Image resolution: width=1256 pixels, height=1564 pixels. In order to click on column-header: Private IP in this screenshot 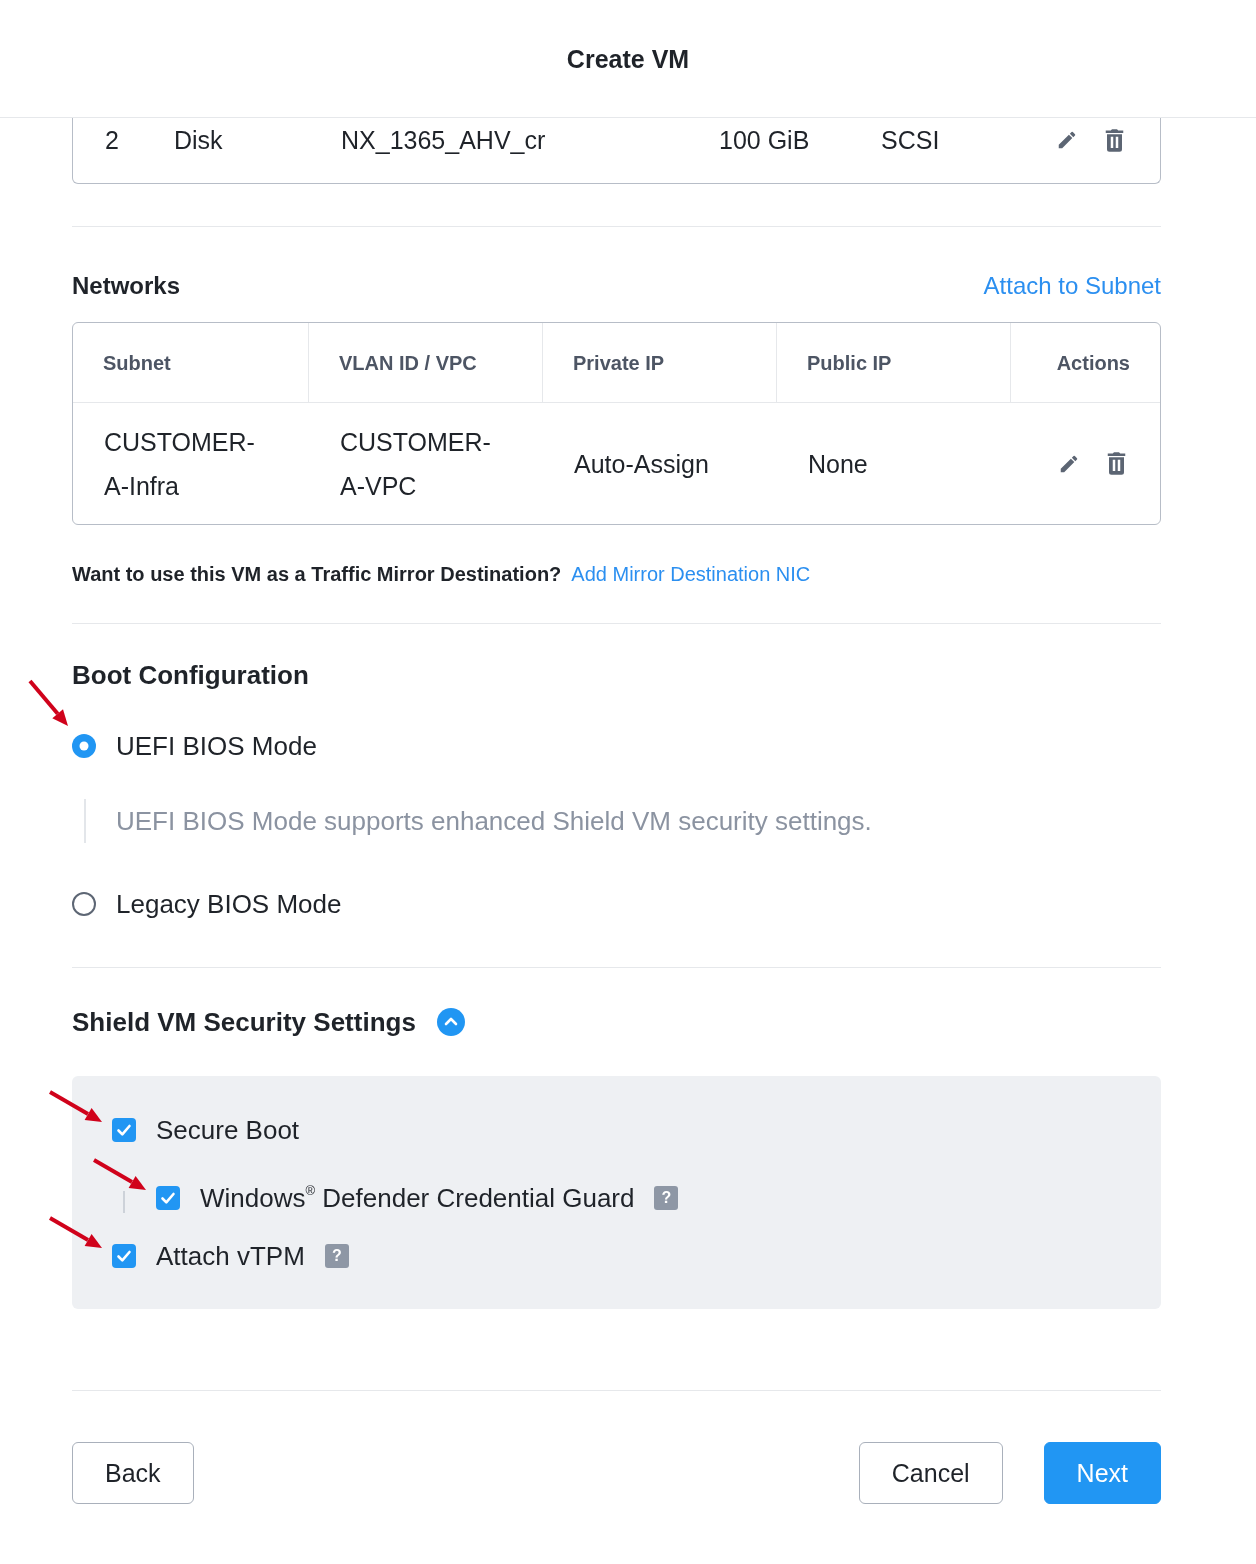, I will do `click(660, 362)`.